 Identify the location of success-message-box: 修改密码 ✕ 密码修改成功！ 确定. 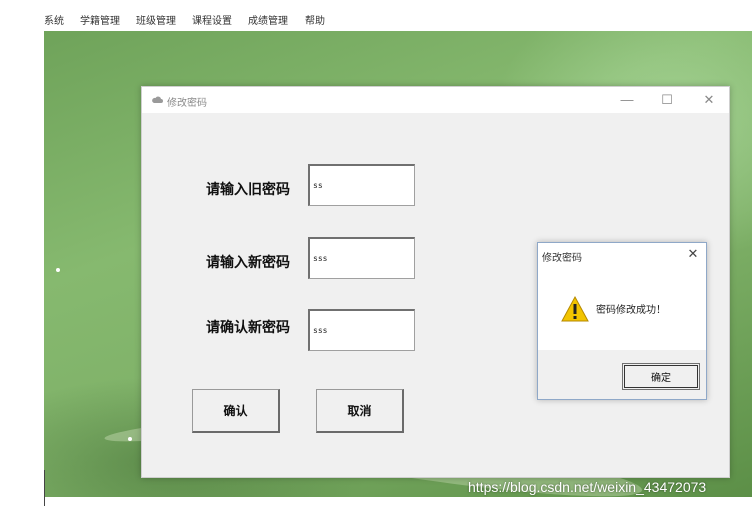
(622, 321).